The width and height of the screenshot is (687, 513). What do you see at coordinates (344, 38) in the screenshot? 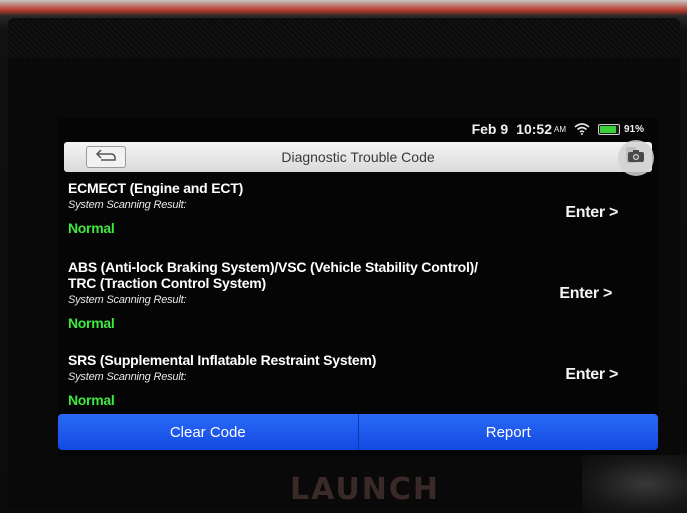
I see `bezel-texture` at bounding box center [344, 38].